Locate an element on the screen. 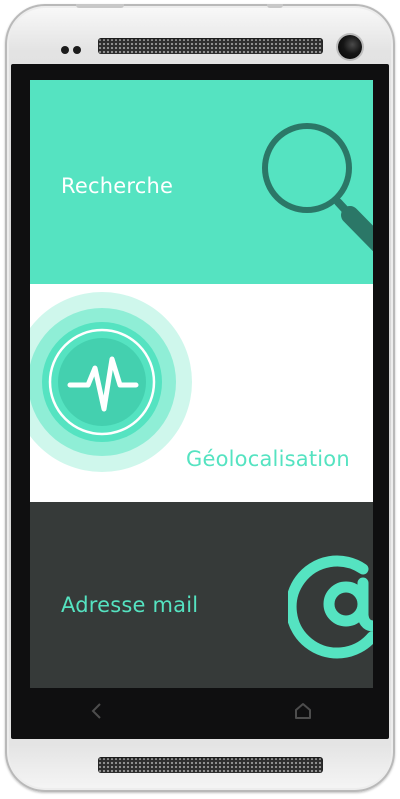  back-icon is located at coordinates (97, 711).